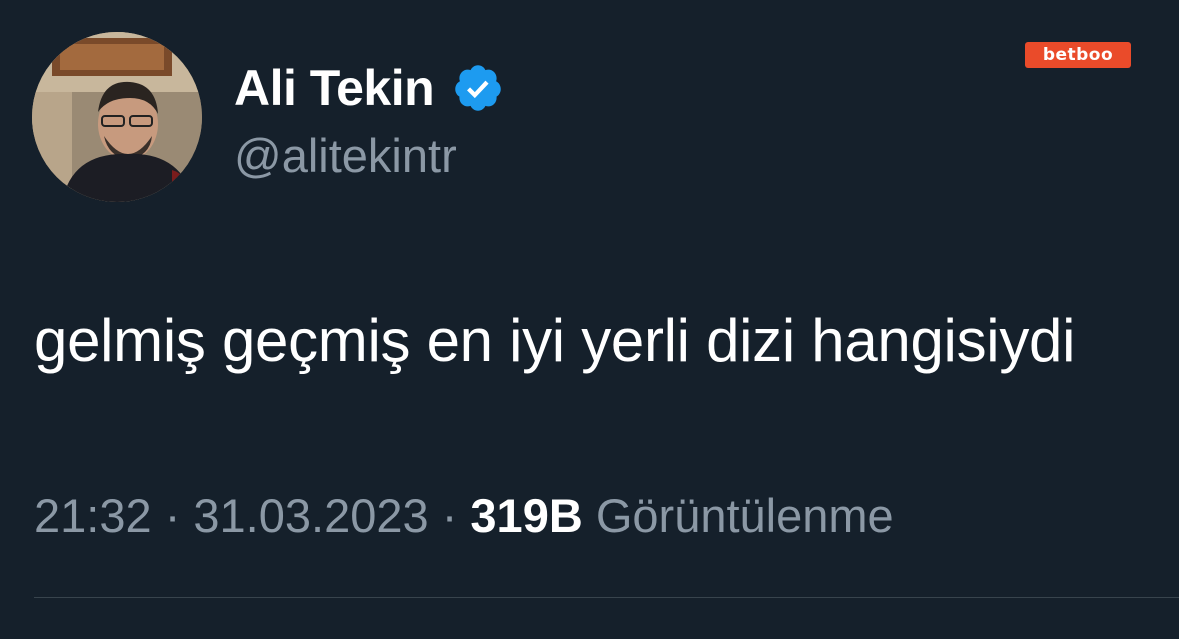 The width and height of the screenshot is (1179, 639). I want to click on author-display-name: Ali Tekin, so click(334, 88).